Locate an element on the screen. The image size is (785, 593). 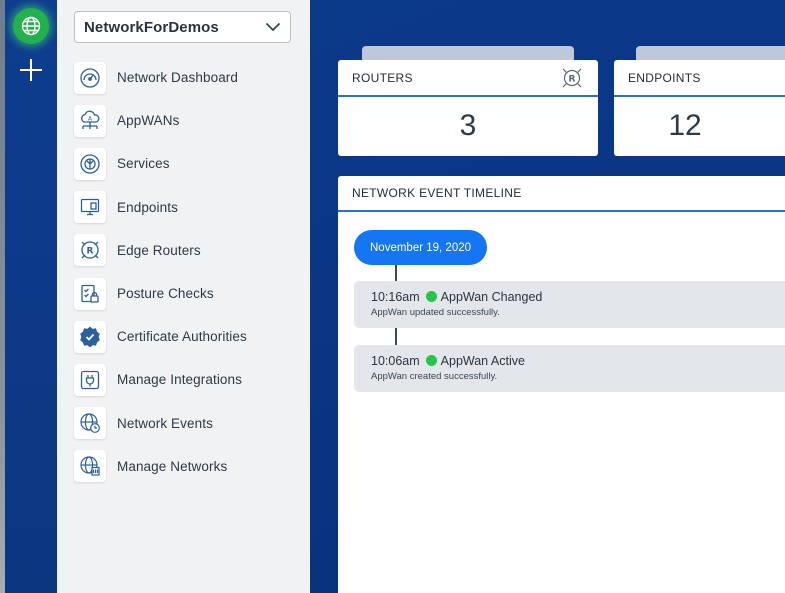
sidebar-item-label: Edge Routers is located at coordinates (159, 250).